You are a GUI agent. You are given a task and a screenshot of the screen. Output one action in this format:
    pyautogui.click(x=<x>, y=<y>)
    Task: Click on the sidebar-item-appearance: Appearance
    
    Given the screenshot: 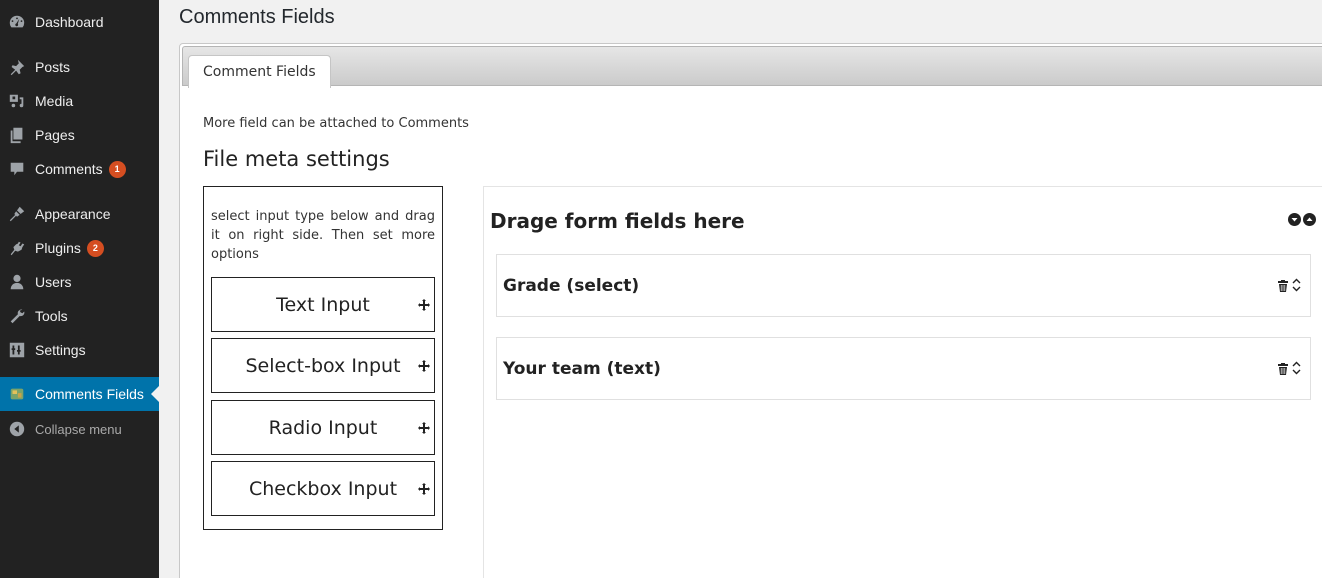 What is the action you would take?
    pyautogui.click(x=79, y=214)
    